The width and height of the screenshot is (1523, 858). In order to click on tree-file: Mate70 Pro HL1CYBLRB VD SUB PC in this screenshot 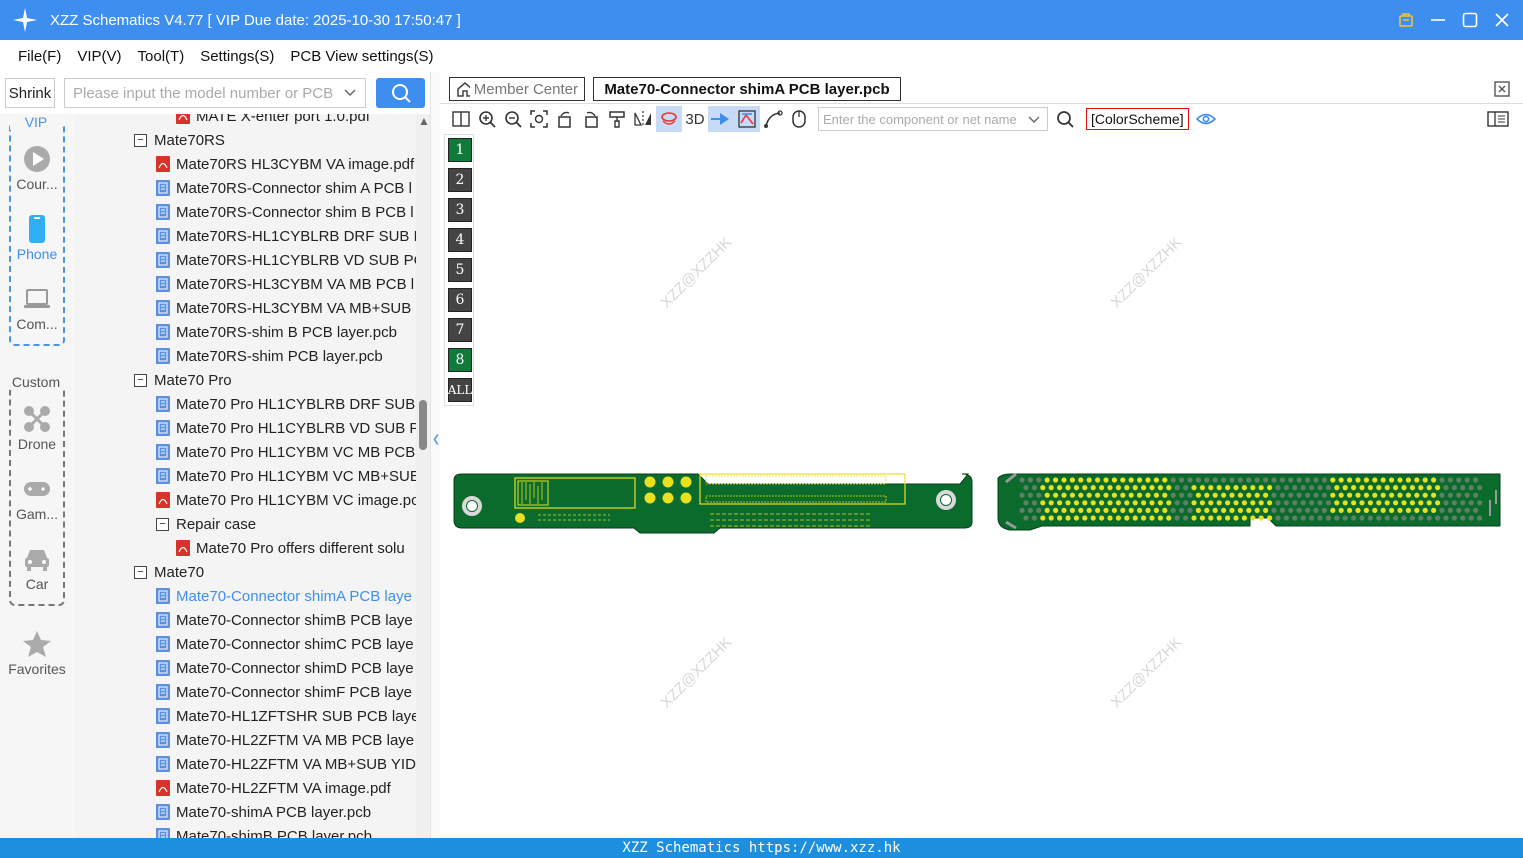, I will do `click(286, 428)`.